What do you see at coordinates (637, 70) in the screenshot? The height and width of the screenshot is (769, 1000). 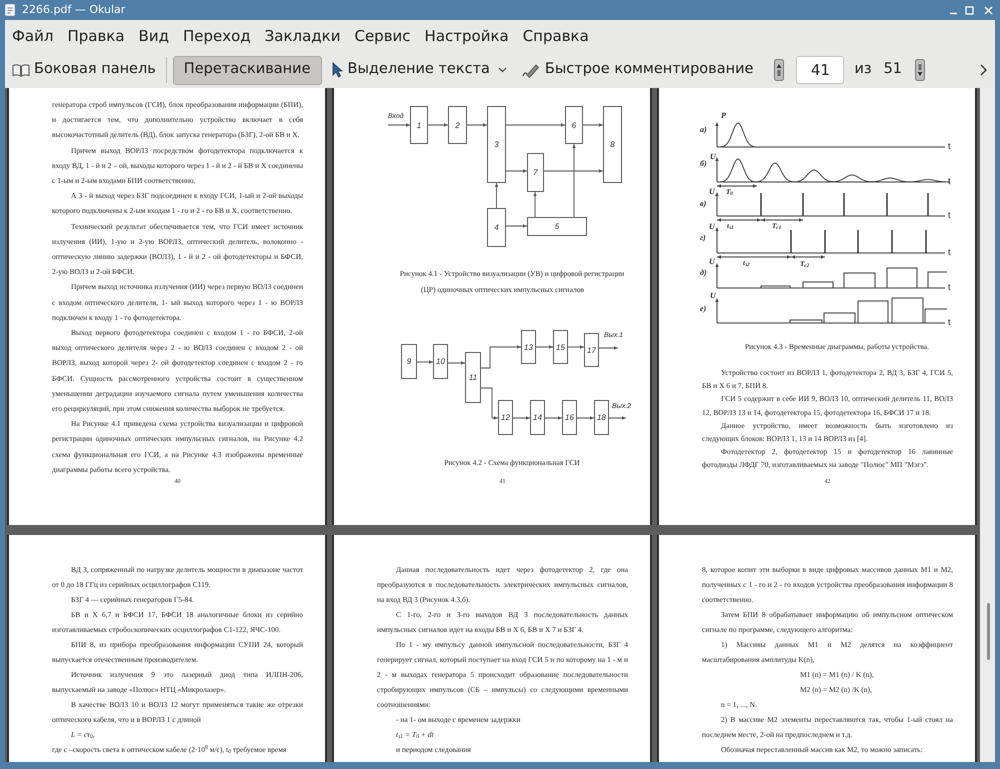 I see `tool-button: Быстрое комментирование` at bounding box center [637, 70].